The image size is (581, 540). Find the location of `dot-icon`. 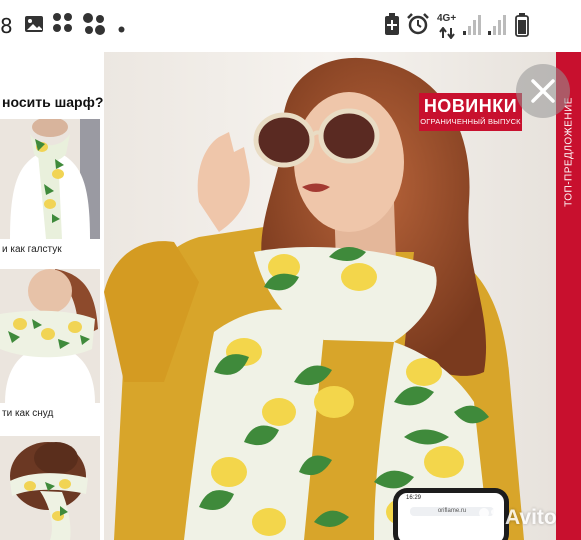

dot-icon is located at coordinates (121, 29).